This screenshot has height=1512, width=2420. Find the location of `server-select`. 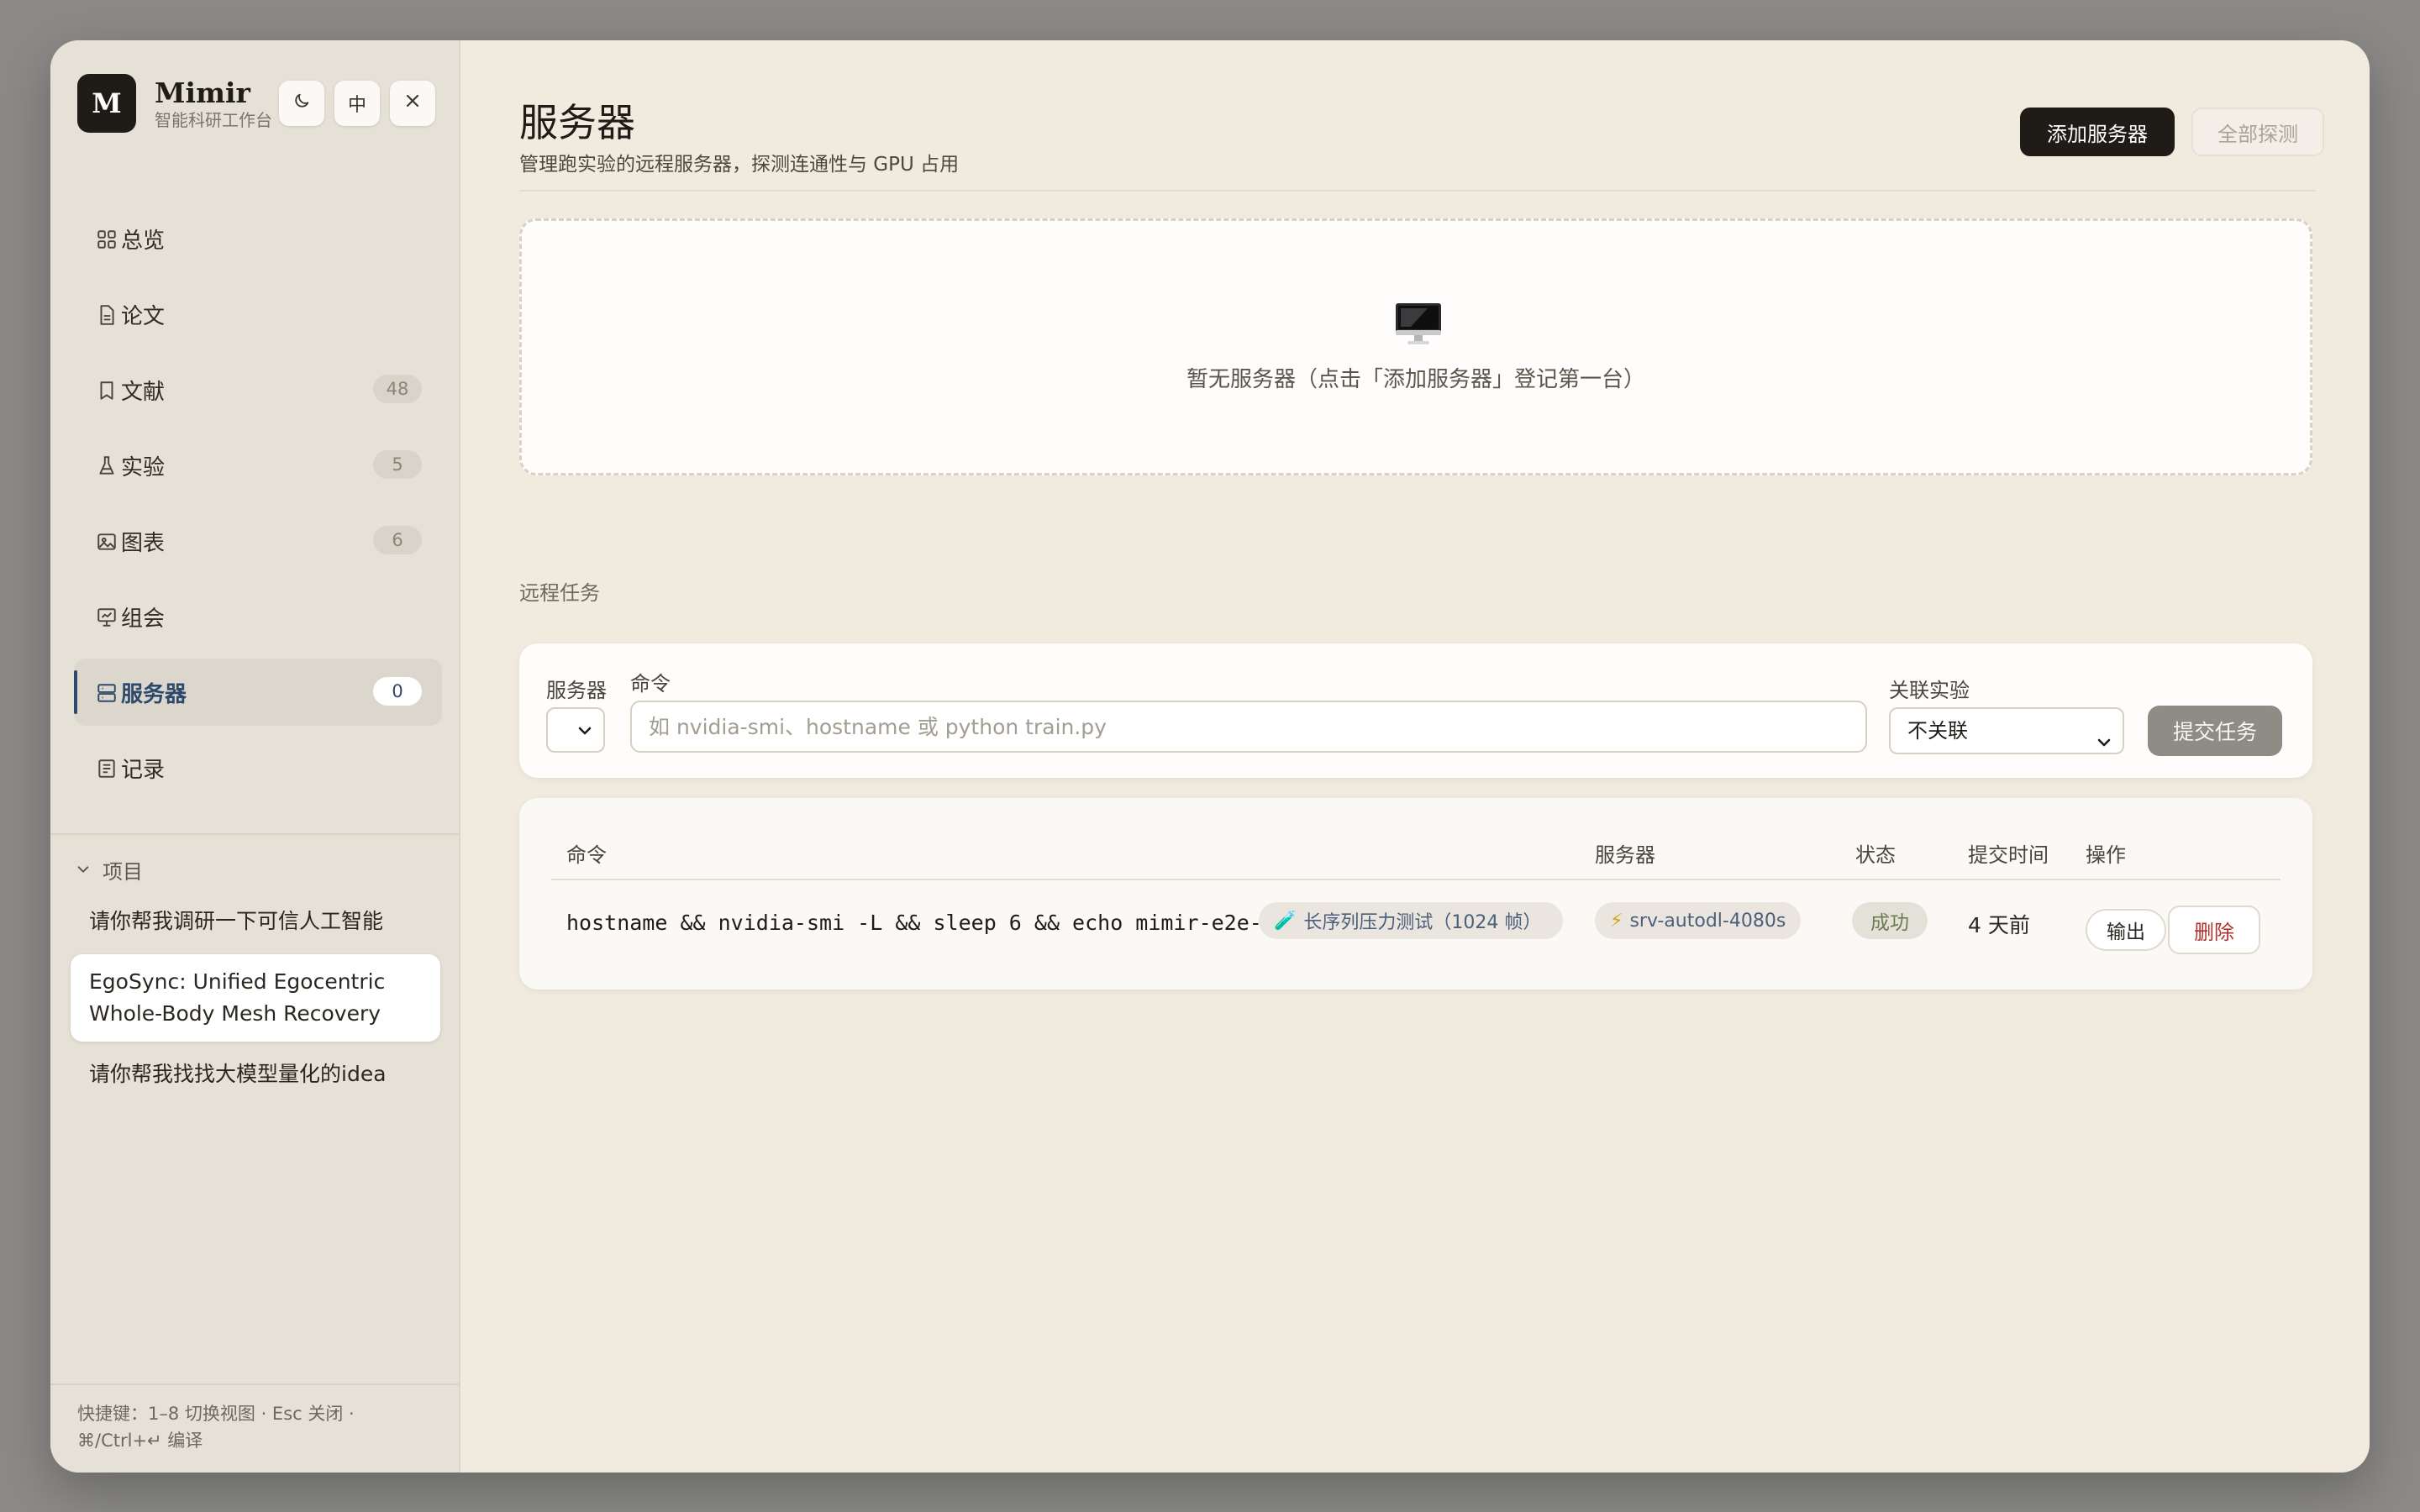

server-select is located at coordinates (575, 730).